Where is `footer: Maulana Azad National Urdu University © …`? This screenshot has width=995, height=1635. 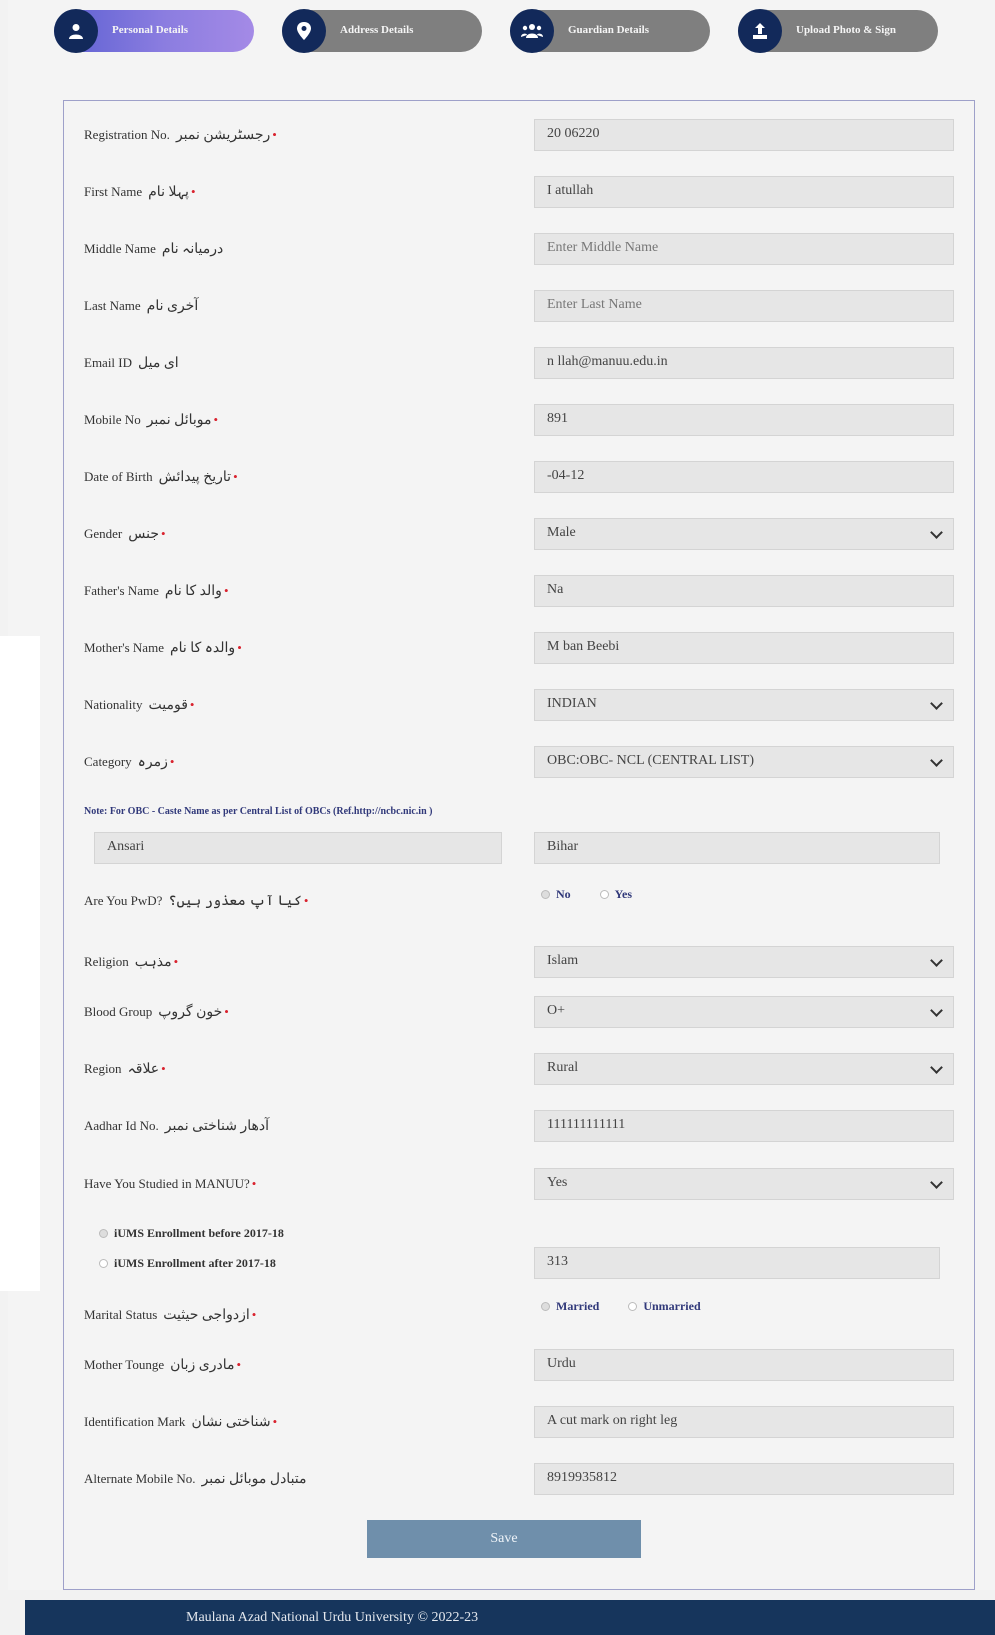
footer: Maulana Azad National Urdu University © … is located at coordinates (510, 1617).